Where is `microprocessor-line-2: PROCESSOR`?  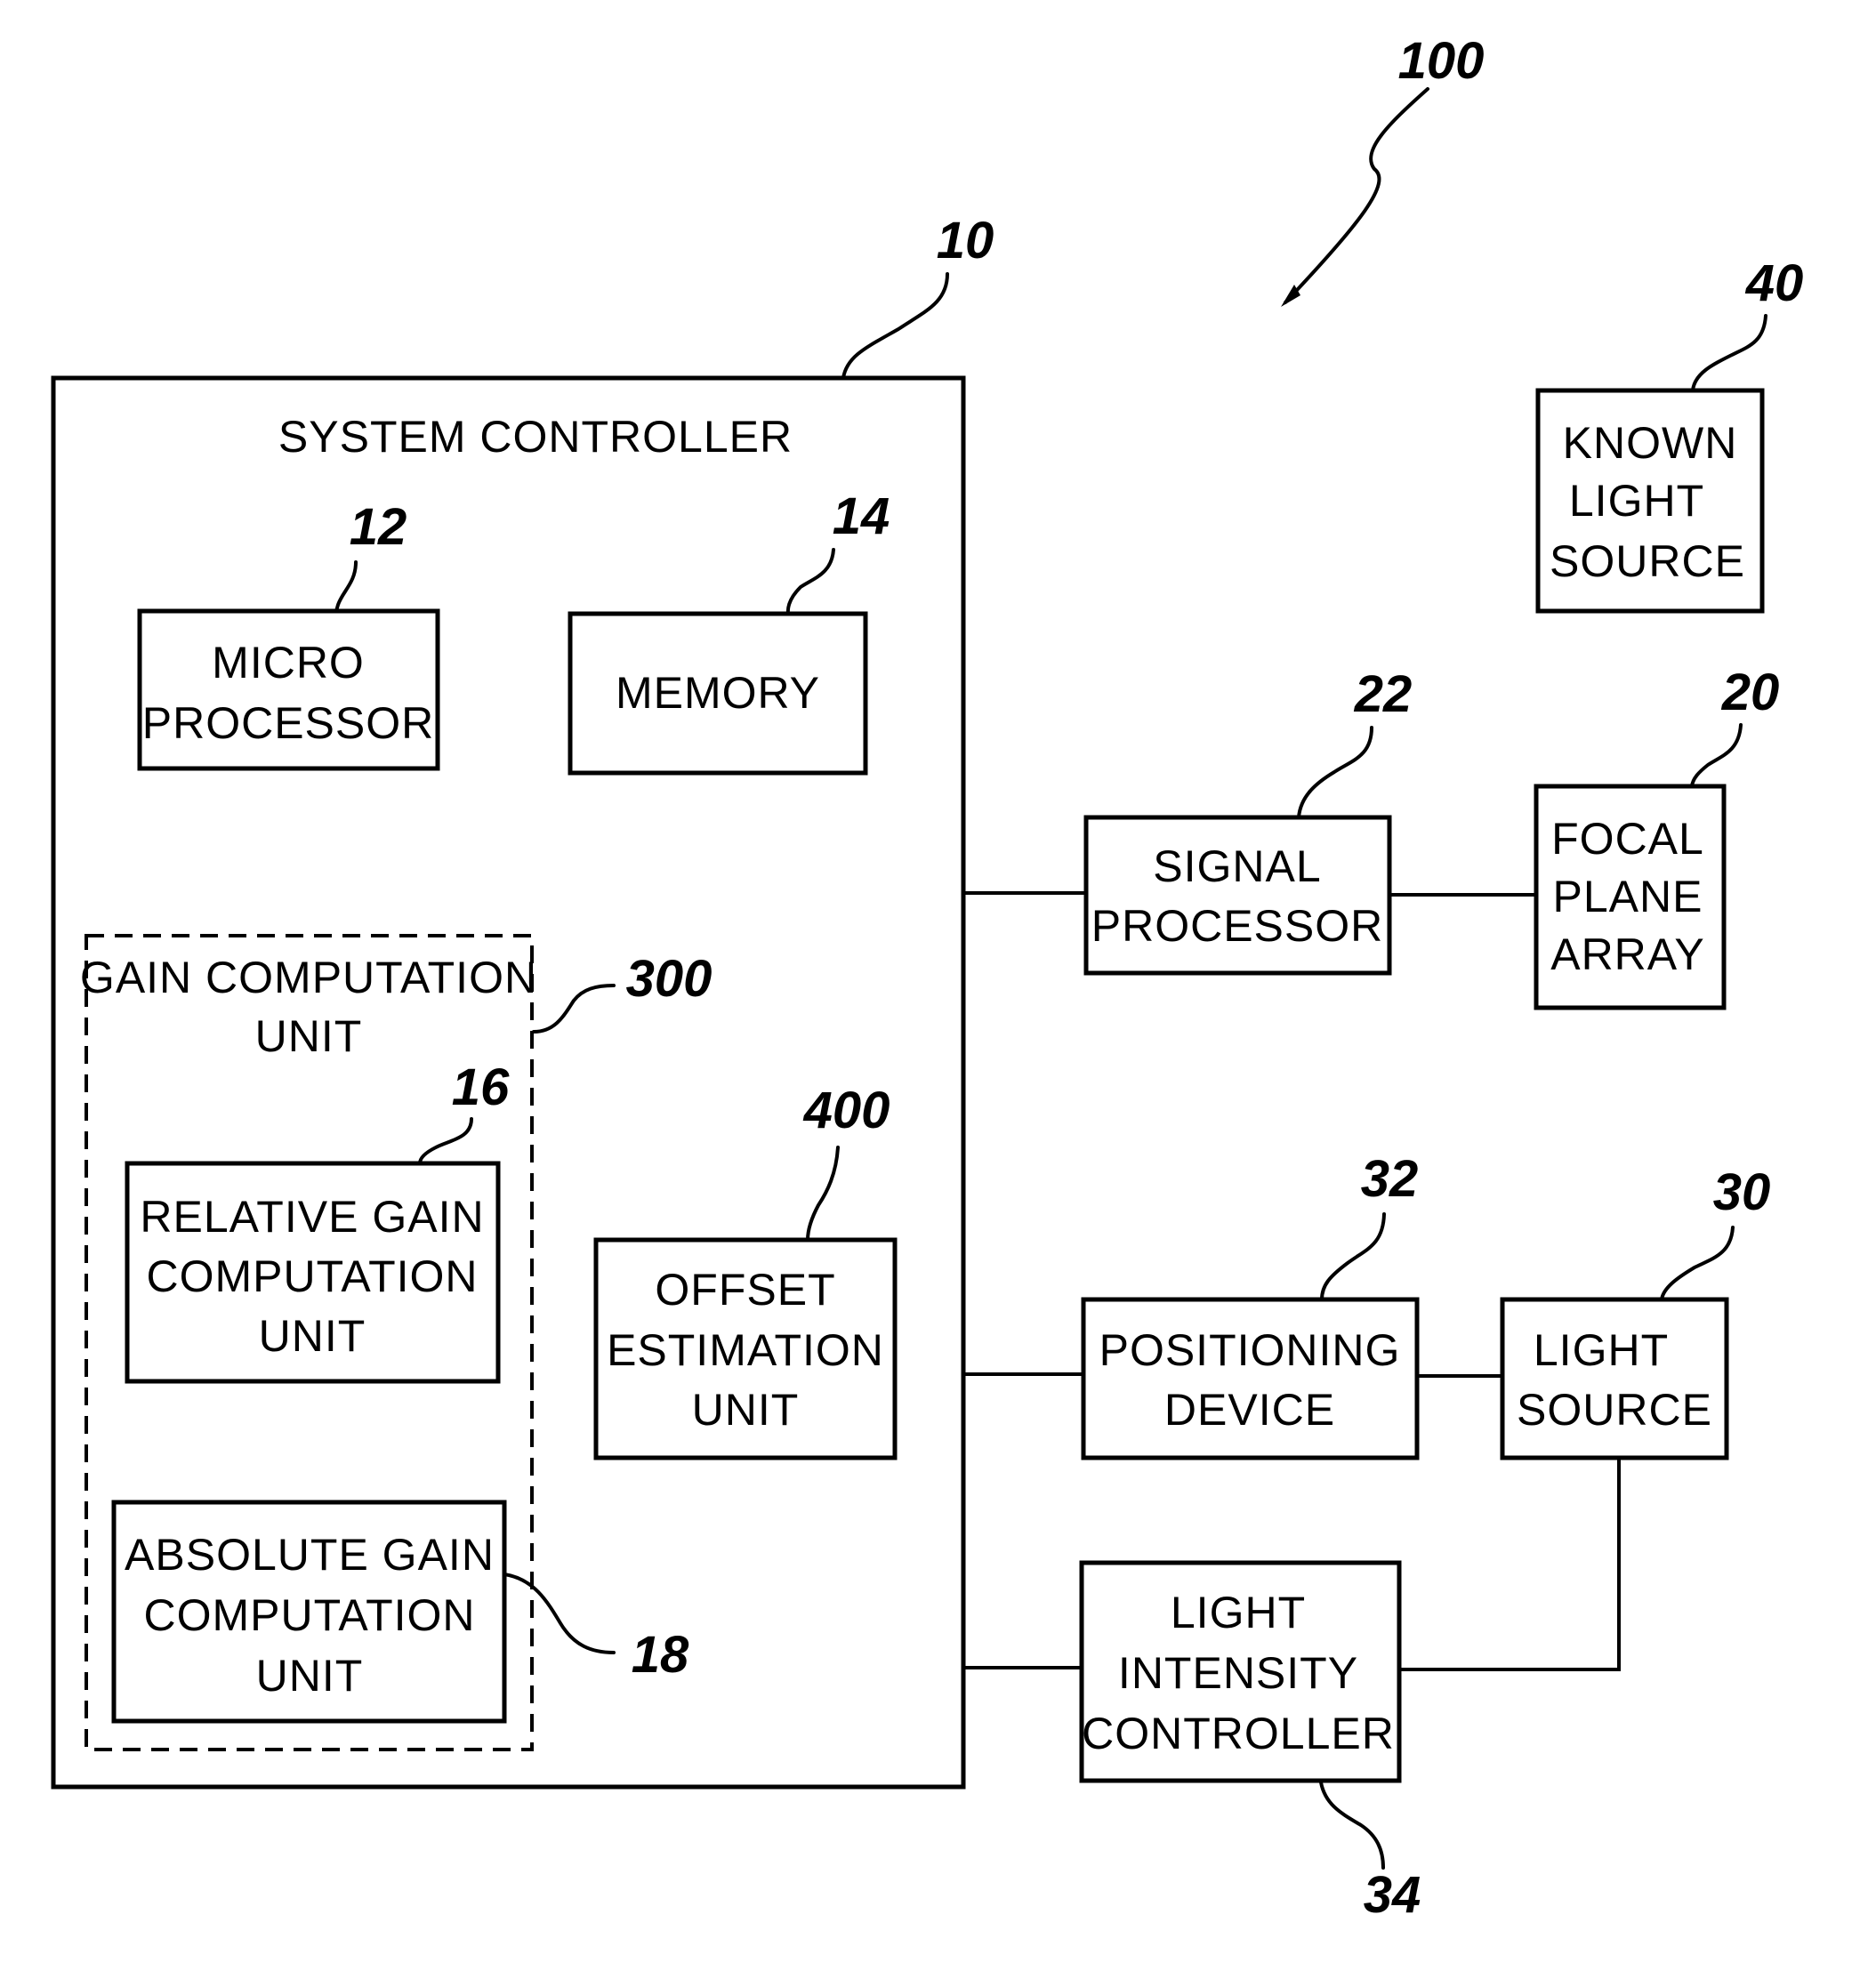
microprocessor-line-2: PROCESSOR is located at coordinates (288, 723).